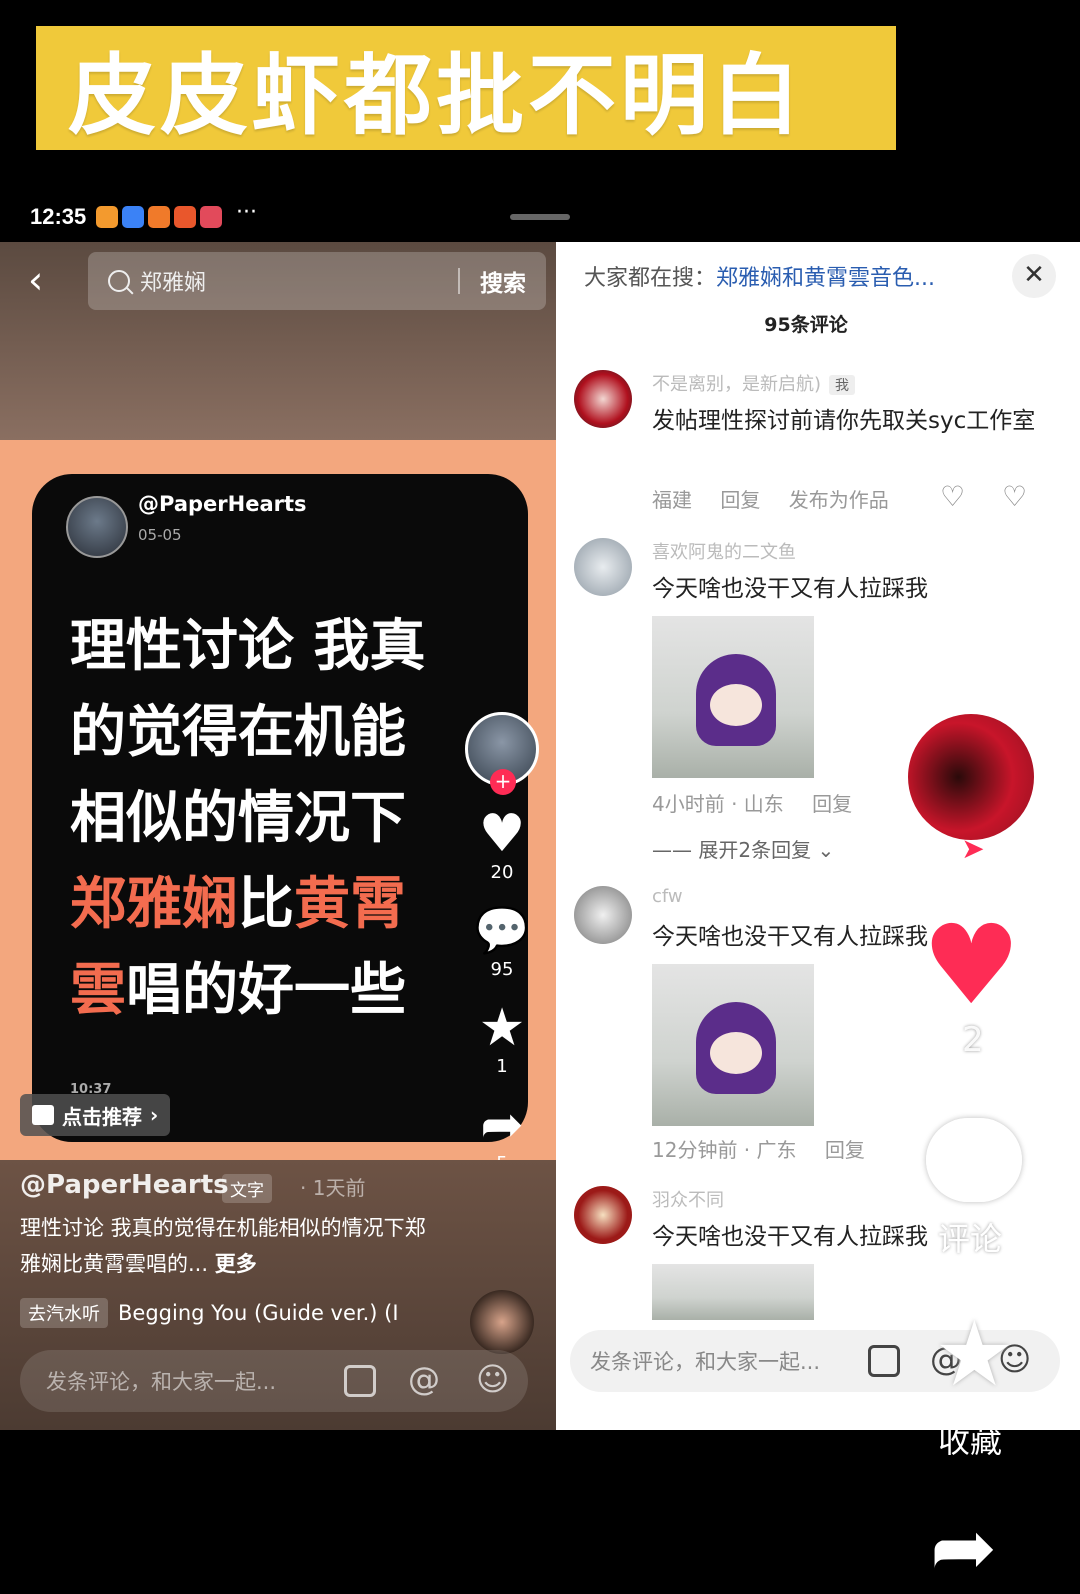 The image size is (1080, 1594). I want to click on music-row: 去汽水听 Begging You (Guide ver.) (I, so click(220, 1313).